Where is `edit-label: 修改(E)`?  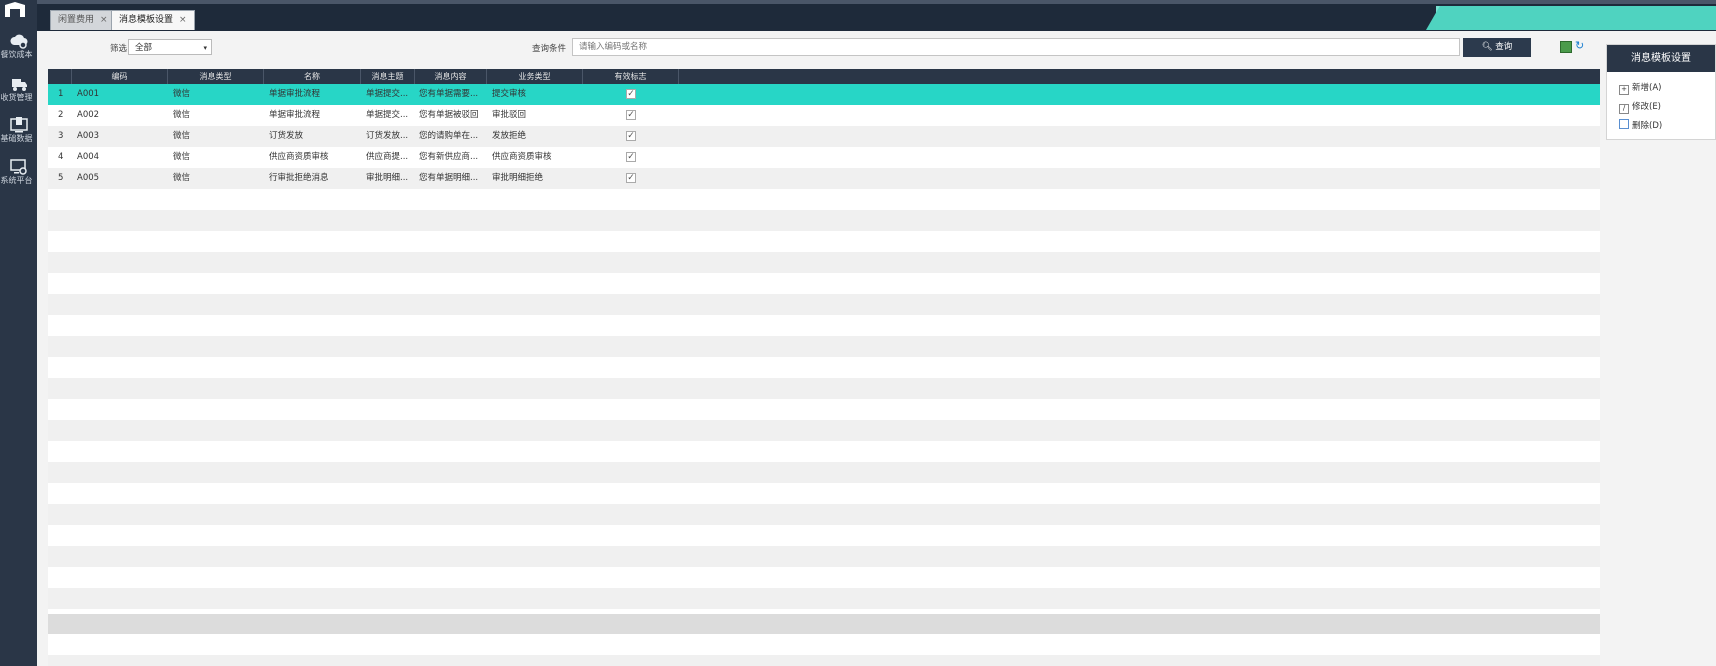
edit-label: 修改(E) is located at coordinates (1647, 107).